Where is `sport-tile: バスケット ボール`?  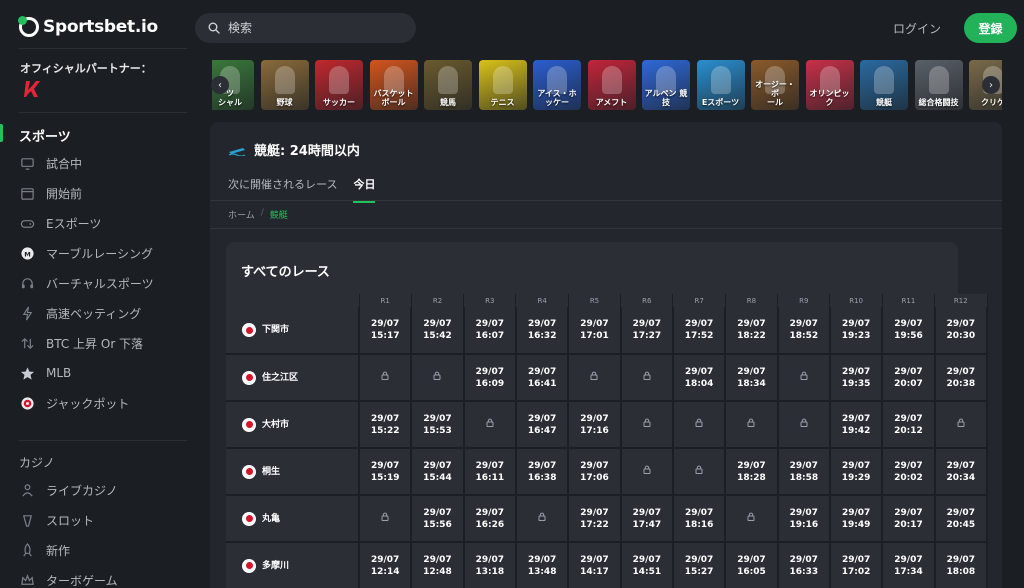
sport-tile: バスケット ボール is located at coordinates (393, 85).